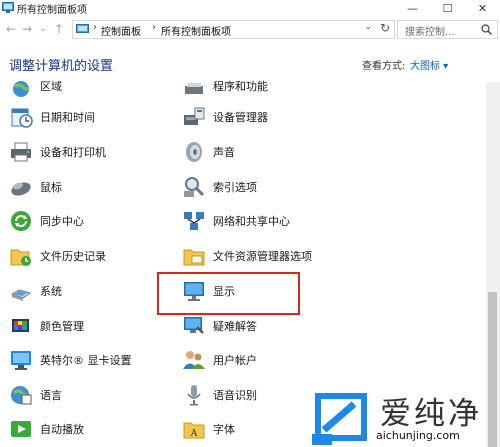 The height and width of the screenshot is (447, 500). What do you see at coordinates (22, 118) in the screenshot?
I see `datetime-icon` at bounding box center [22, 118].